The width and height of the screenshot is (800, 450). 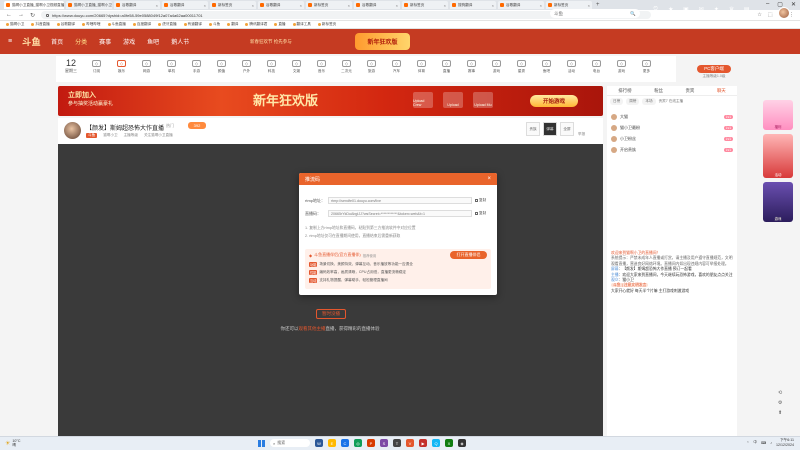 I want to click on taskbar-app-icon: P, so click(x=371, y=443).